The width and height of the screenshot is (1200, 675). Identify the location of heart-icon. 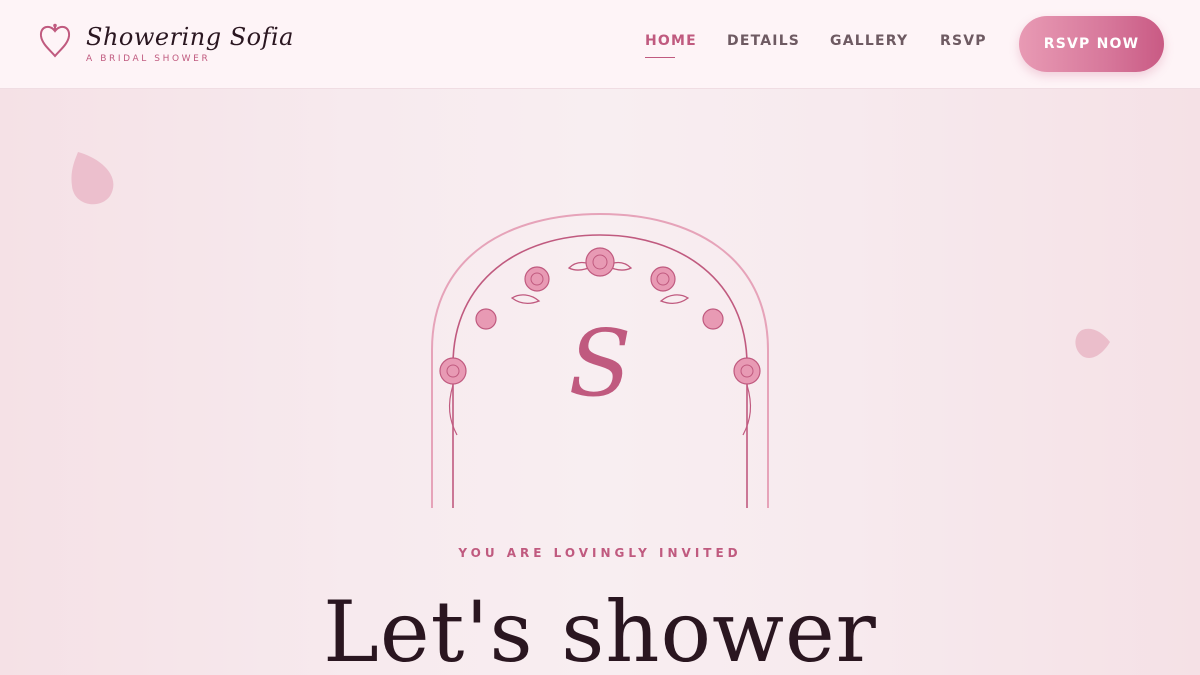
(55, 40).